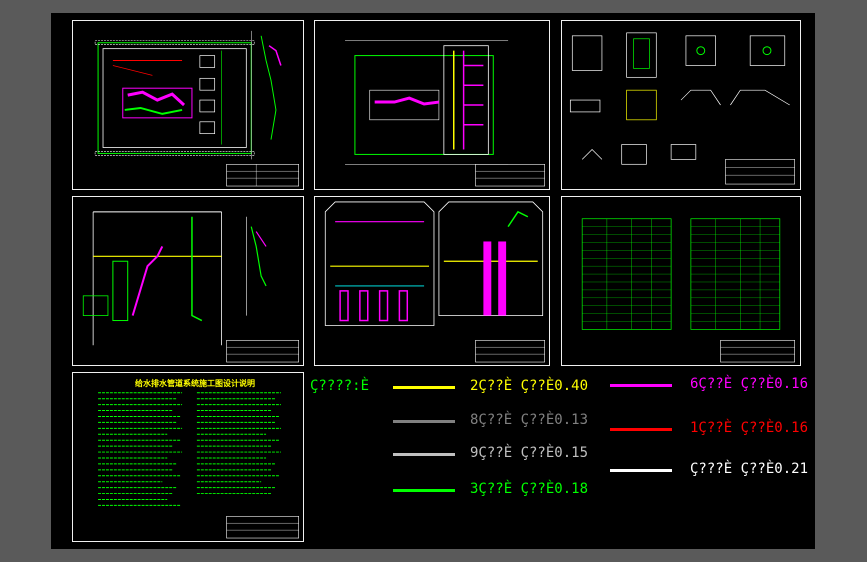 Image resolution: width=867 pixels, height=562 pixels. What do you see at coordinates (682, 108) in the screenshot?
I see `details-drawing` at bounding box center [682, 108].